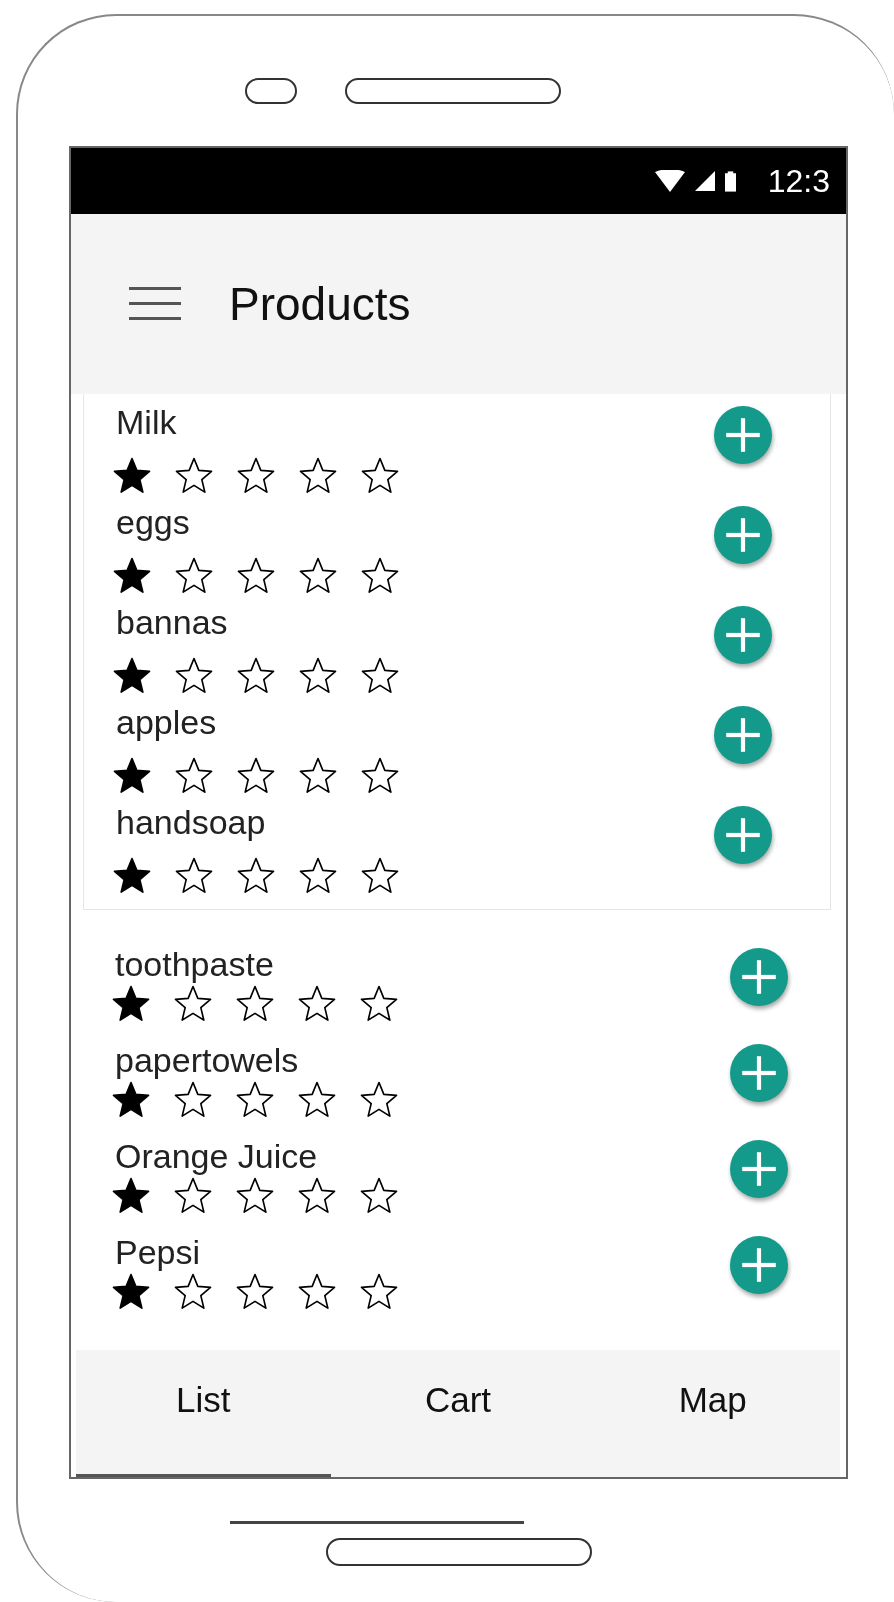 This screenshot has width=894, height=1602. Describe the element at coordinates (271, 91) in the screenshot. I see `camera-slot` at that location.